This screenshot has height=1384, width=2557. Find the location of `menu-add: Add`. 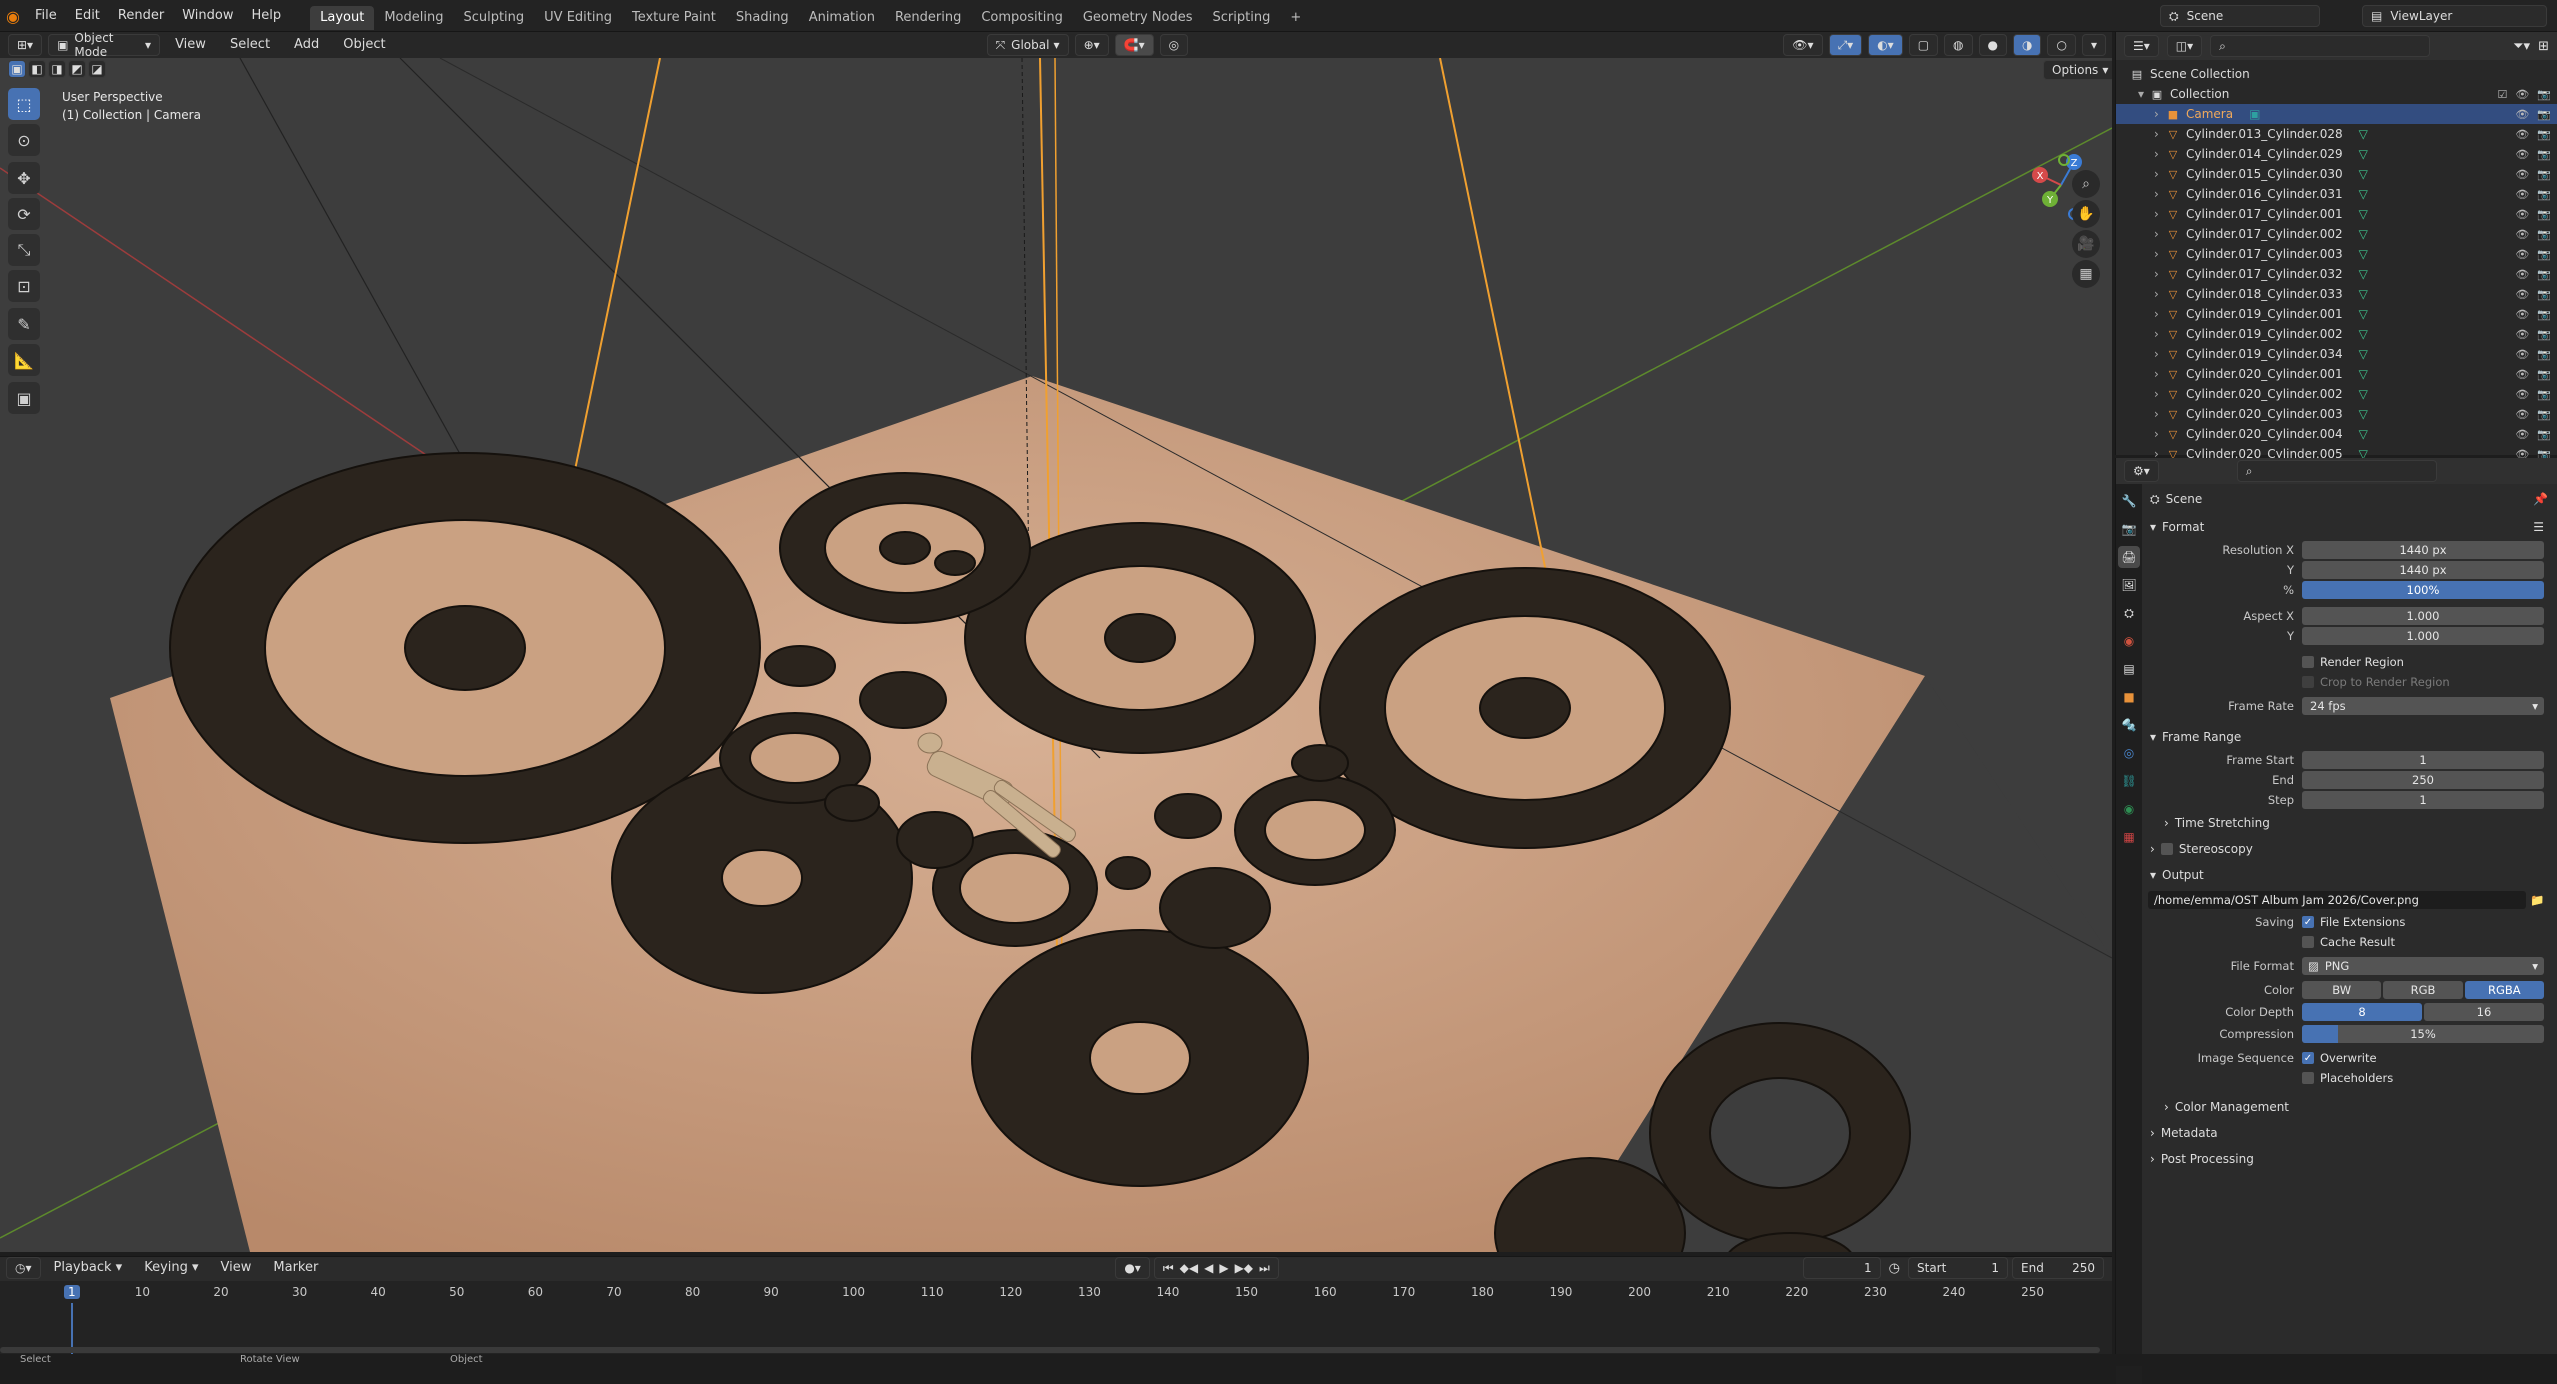

menu-add: Add is located at coordinates (306, 45).